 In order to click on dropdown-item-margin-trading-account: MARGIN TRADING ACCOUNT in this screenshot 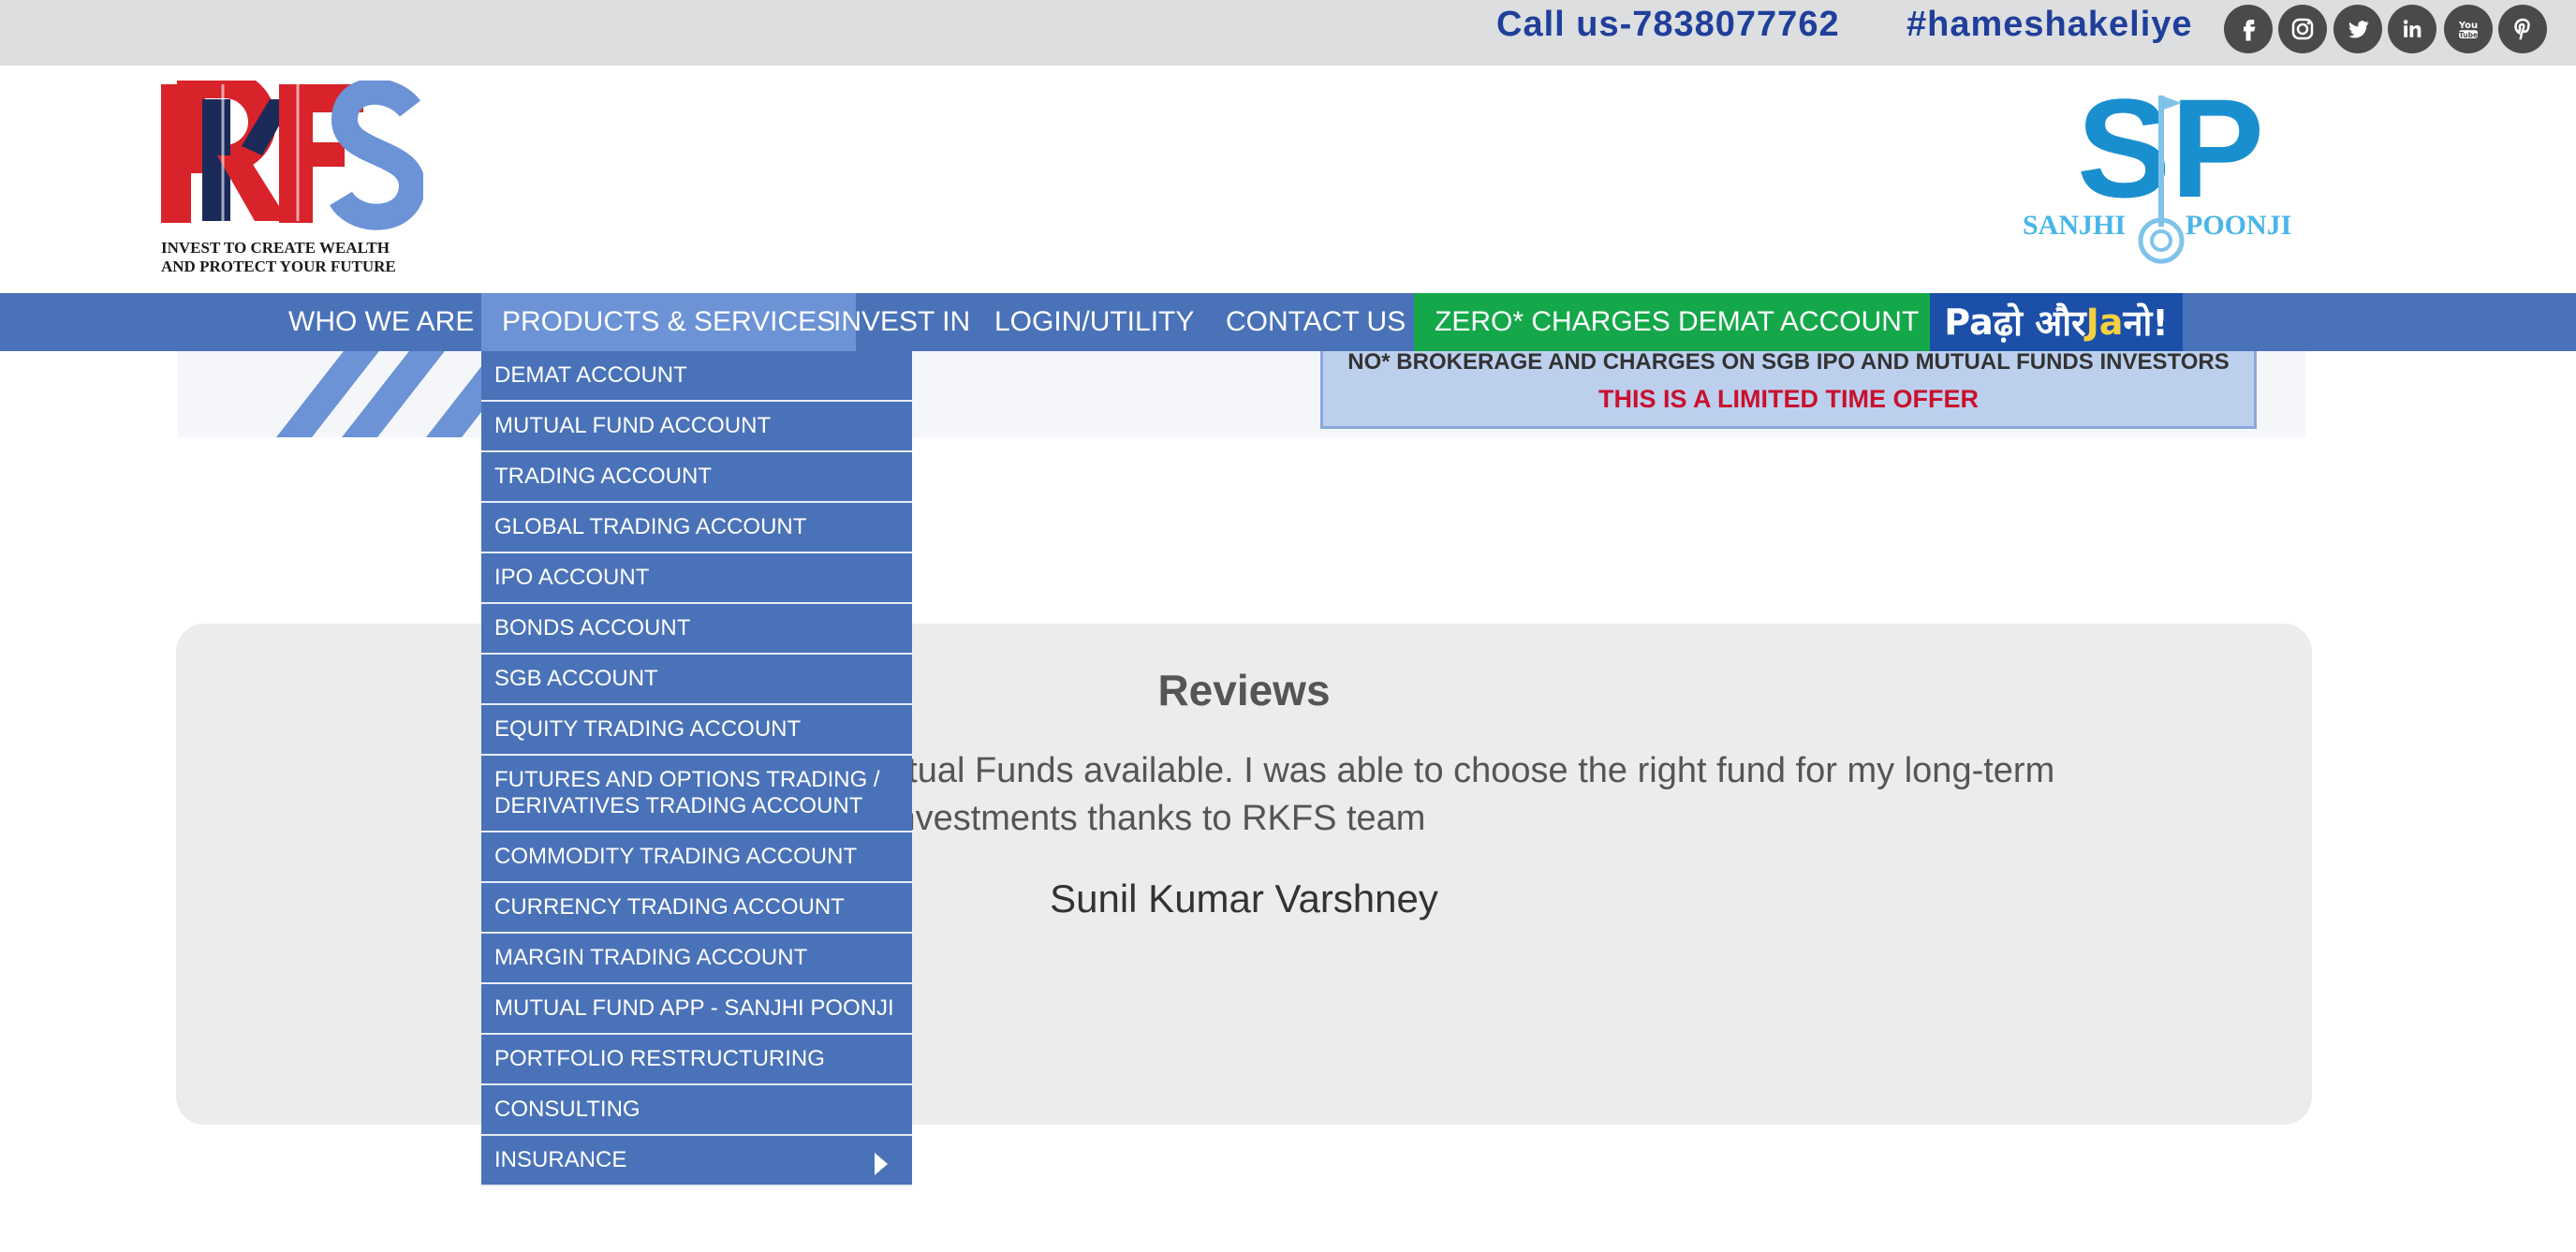, I will do `click(696, 959)`.